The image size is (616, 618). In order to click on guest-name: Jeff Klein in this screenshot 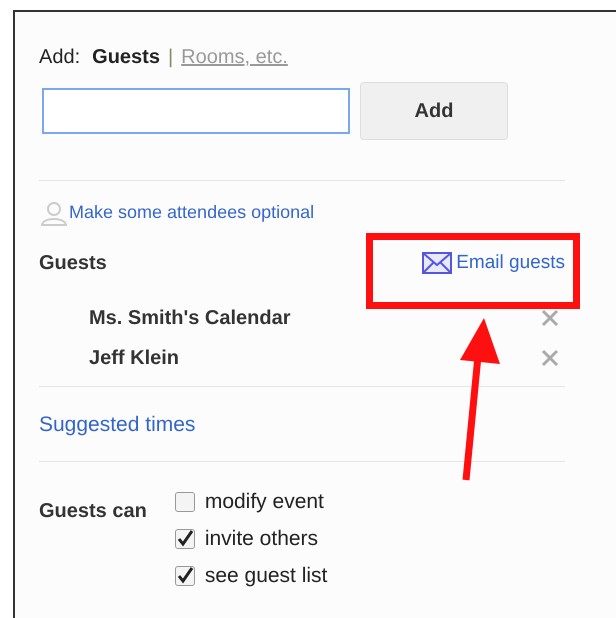, I will do `click(134, 358)`.